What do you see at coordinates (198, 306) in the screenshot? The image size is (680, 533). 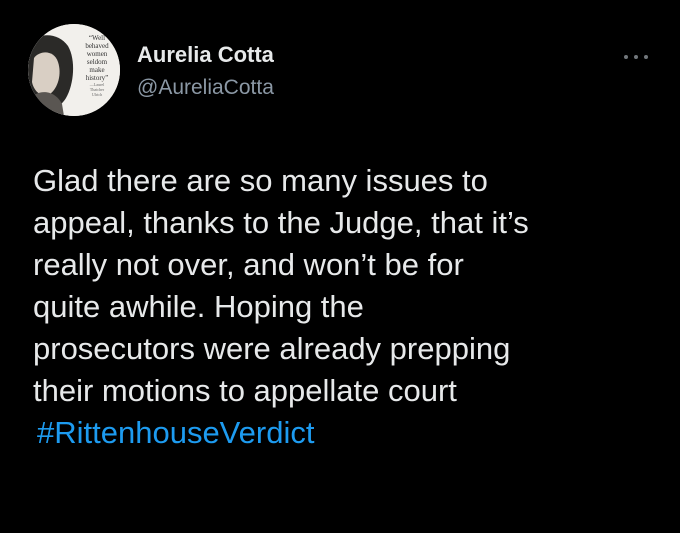 I see `tweet-text-line: quite awhile. Hoping the` at bounding box center [198, 306].